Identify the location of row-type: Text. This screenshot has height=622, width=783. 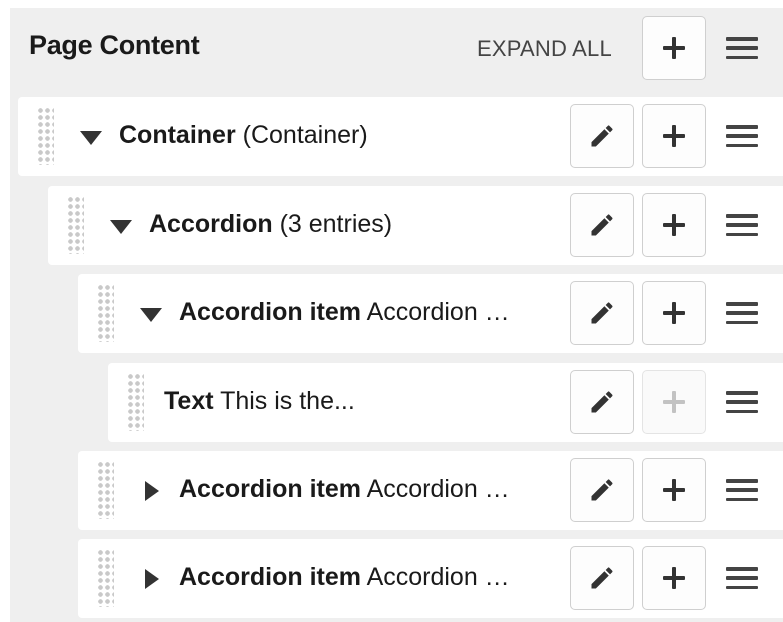
(189, 401).